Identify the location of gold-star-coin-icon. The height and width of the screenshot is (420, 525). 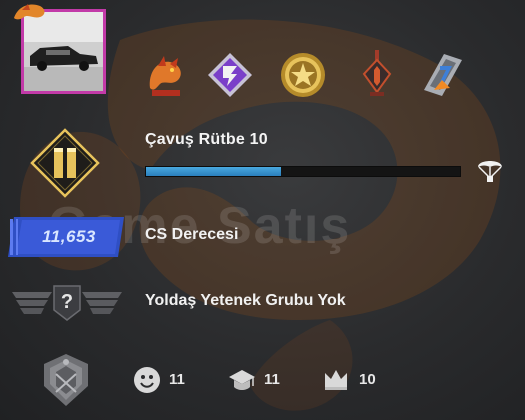
(303, 75).